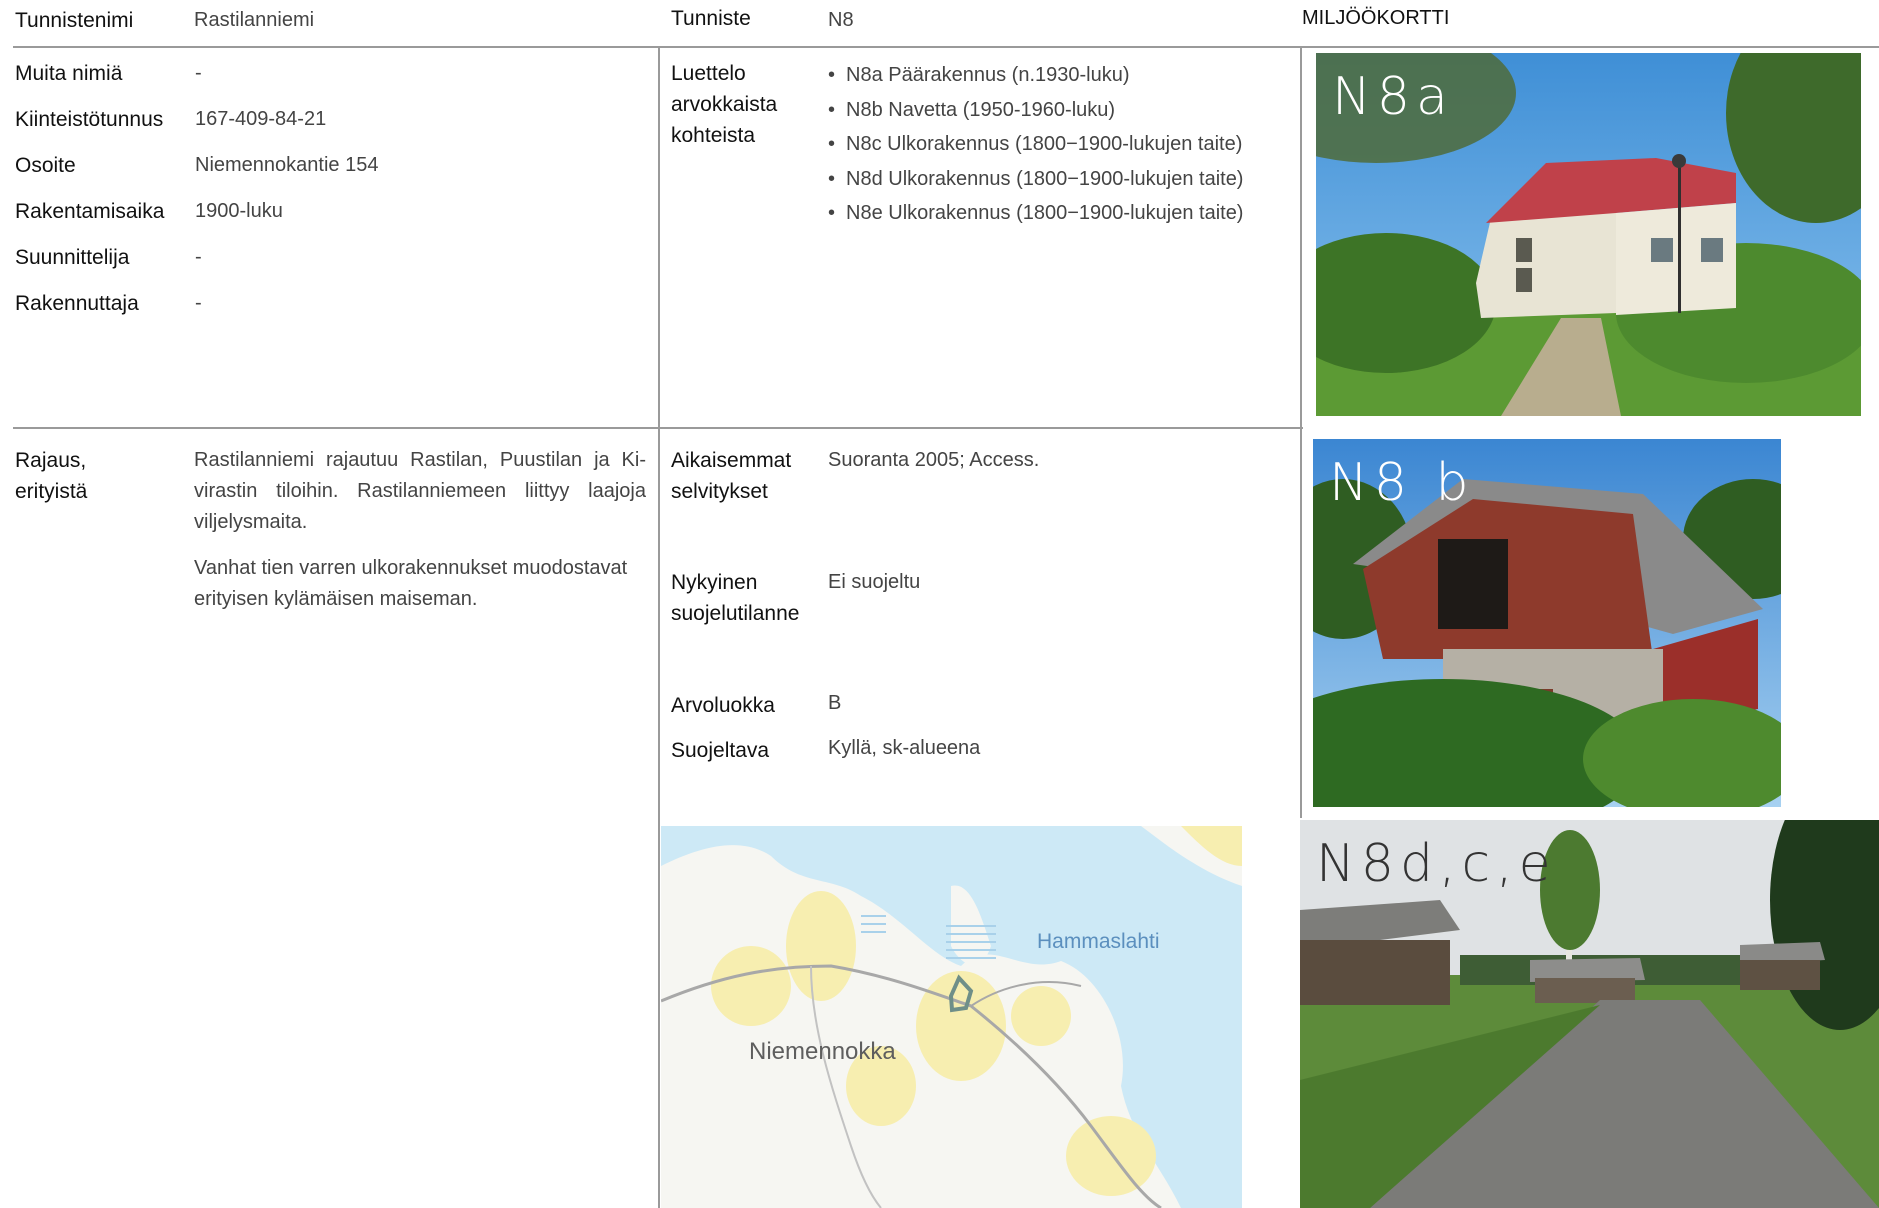  Describe the element at coordinates (874, 582) in the screenshot. I see `nykyinen-value: Ei suojeltu` at that location.